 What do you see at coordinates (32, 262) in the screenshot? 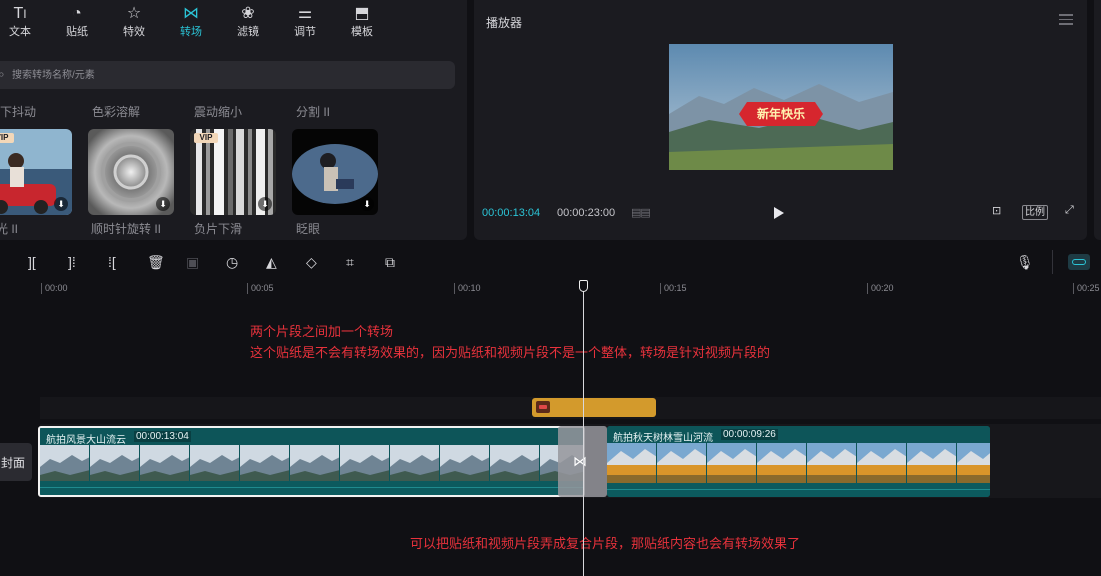
I see `split-icon: ][` at bounding box center [32, 262].